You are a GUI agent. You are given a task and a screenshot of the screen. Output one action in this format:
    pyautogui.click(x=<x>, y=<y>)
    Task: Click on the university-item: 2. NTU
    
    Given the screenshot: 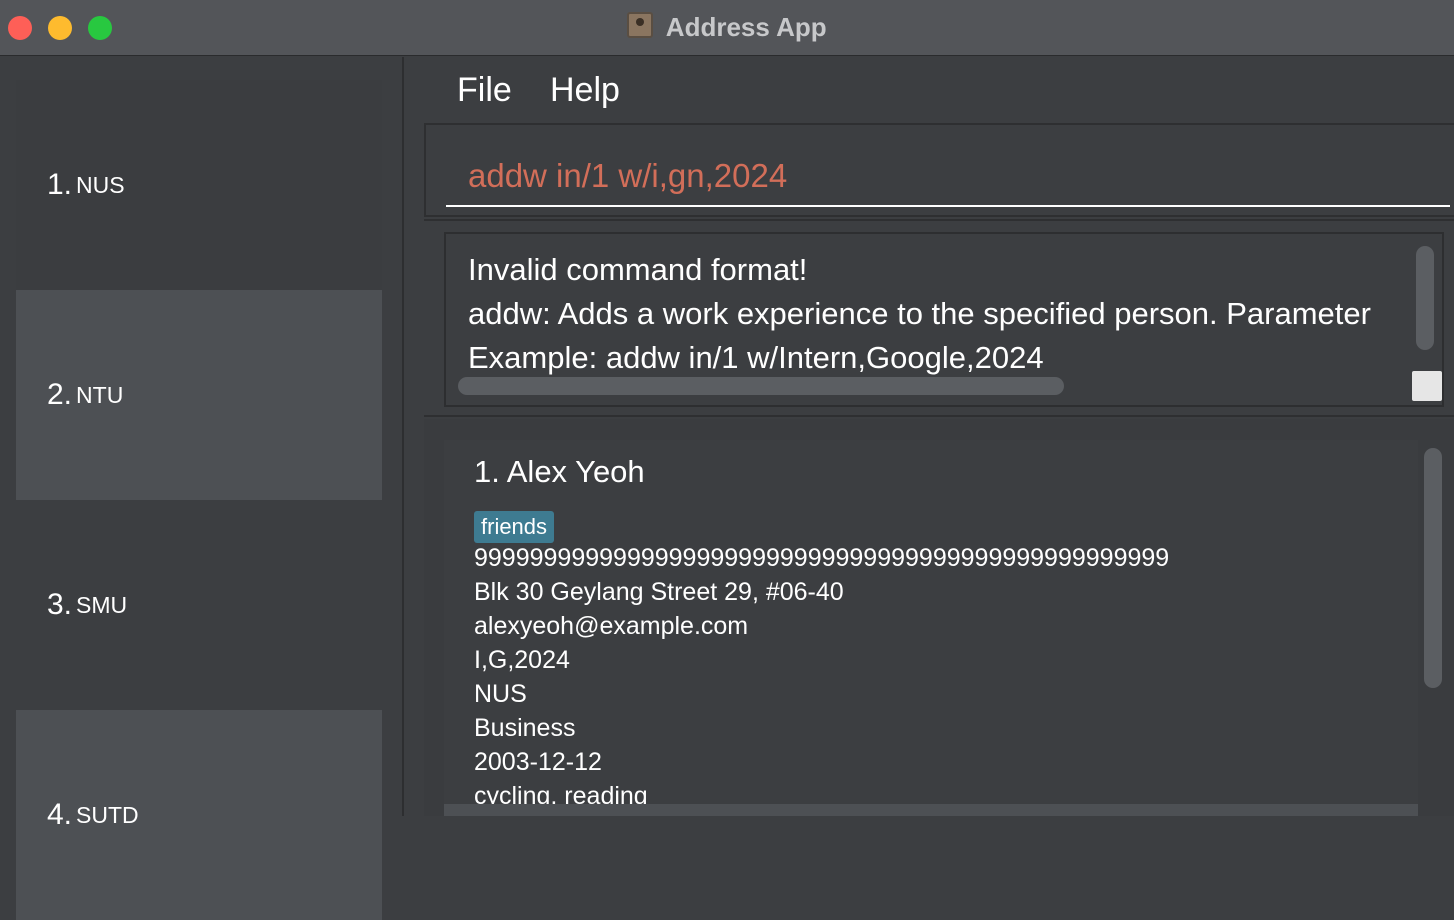 What is the action you would take?
    pyautogui.click(x=199, y=395)
    